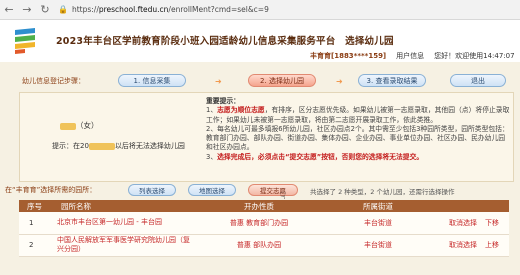 This screenshot has width=520, height=275. I want to click on back-icon: ←, so click(9, 10).